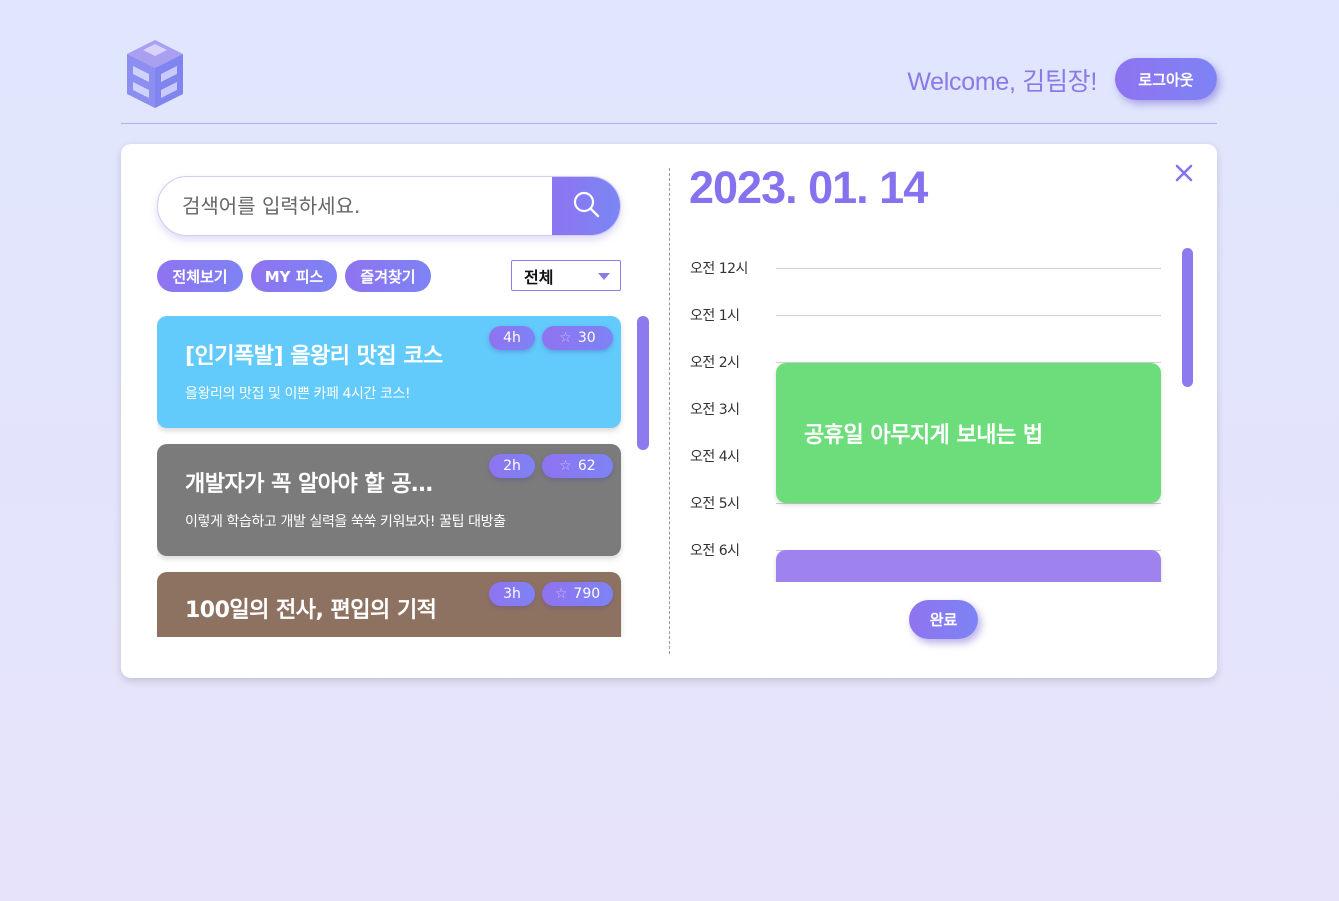  Describe the element at coordinates (604, 276) in the screenshot. I see `chevron-down-icon` at that location.